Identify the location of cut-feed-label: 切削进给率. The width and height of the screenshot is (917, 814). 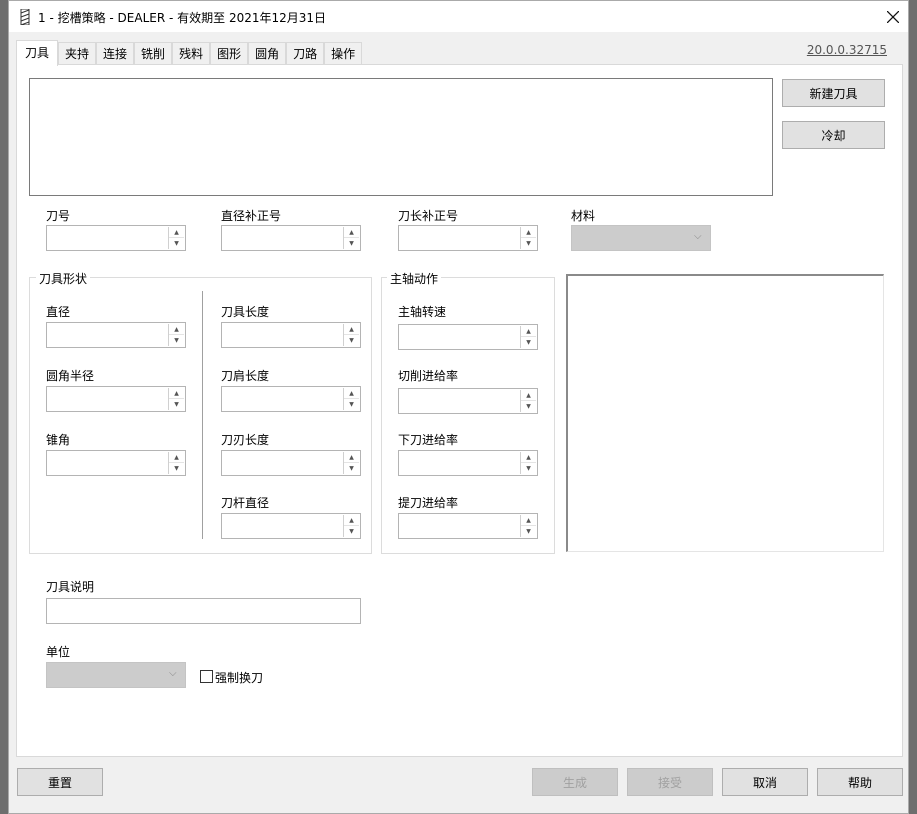
(428, 376).